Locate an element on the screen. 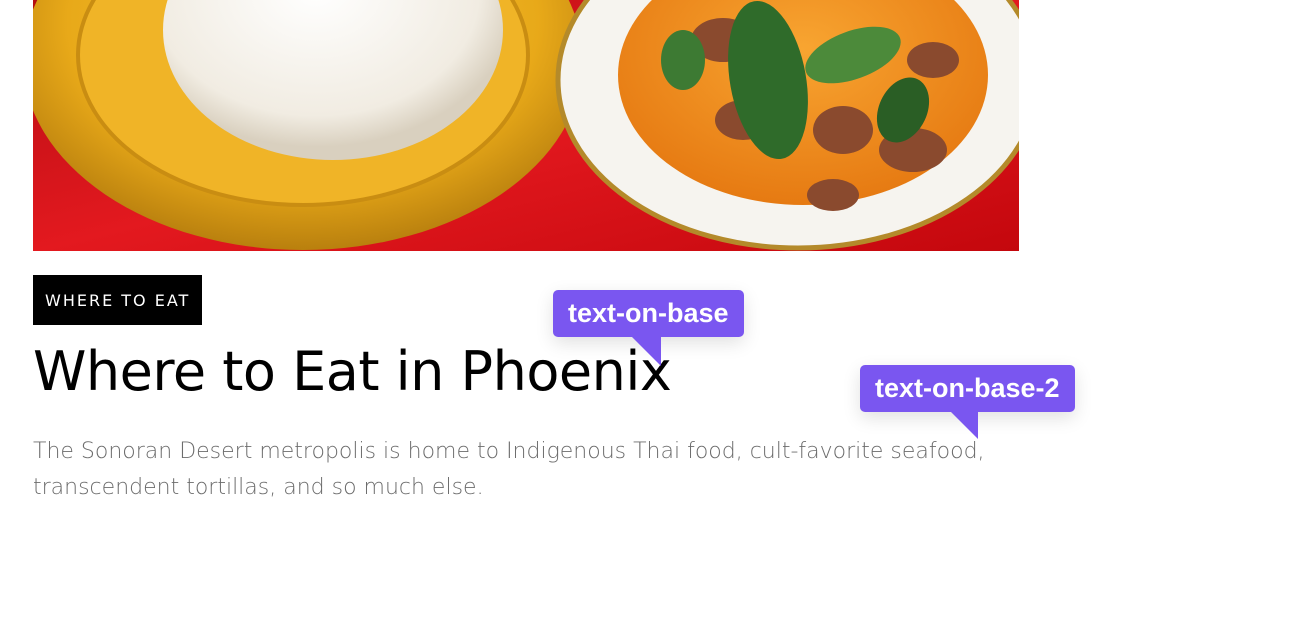 This screenshot has width=1304, height=617. token-label-text-on-base-2: text-on-base-2 is located at coordinates (967, 402).